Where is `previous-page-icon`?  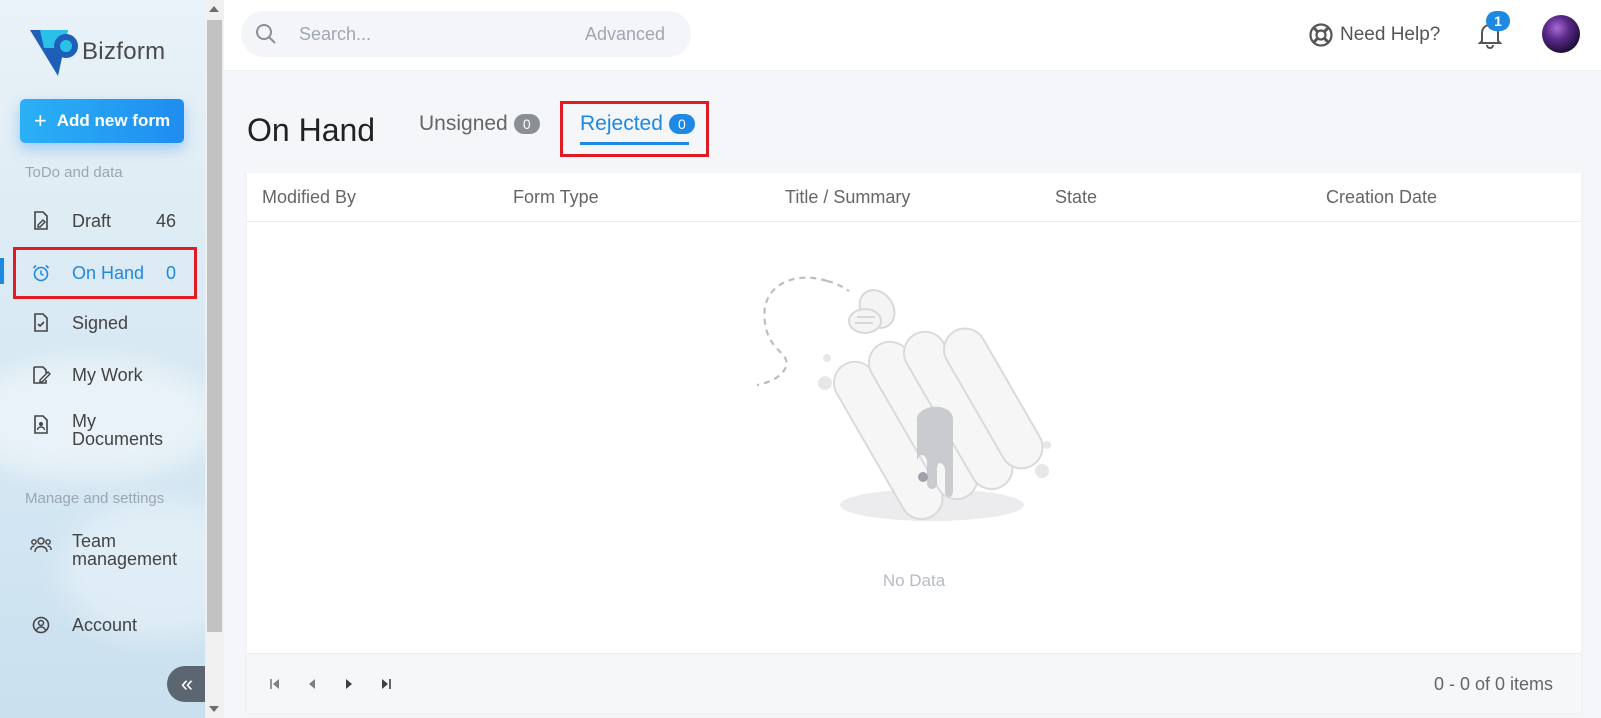 previous-page-icon is located at coordinates (312, 684).